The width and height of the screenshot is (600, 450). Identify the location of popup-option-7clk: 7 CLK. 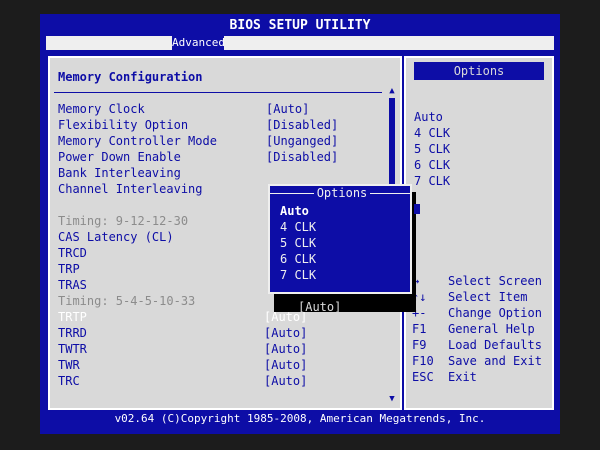
(298, 275).